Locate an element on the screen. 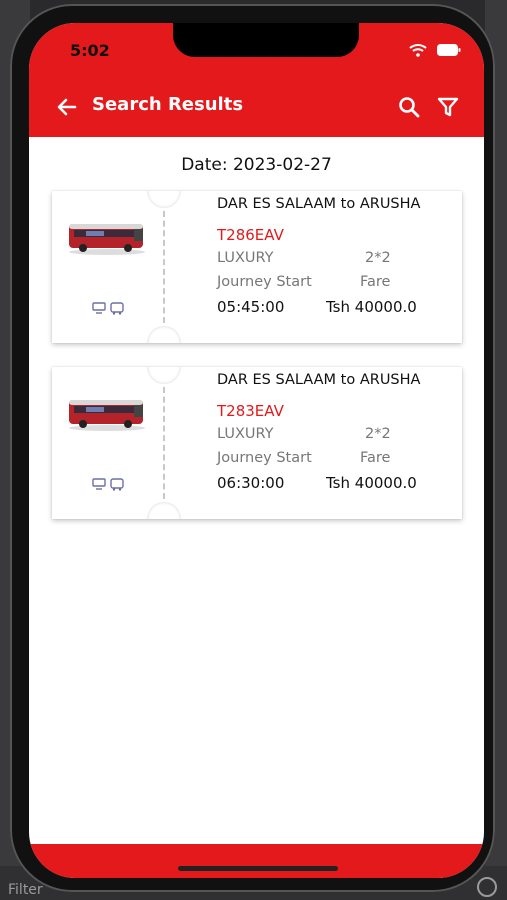 This screenshot has height=900, width=507. status-bar: 5:02 is located at coordinates (256, 51).